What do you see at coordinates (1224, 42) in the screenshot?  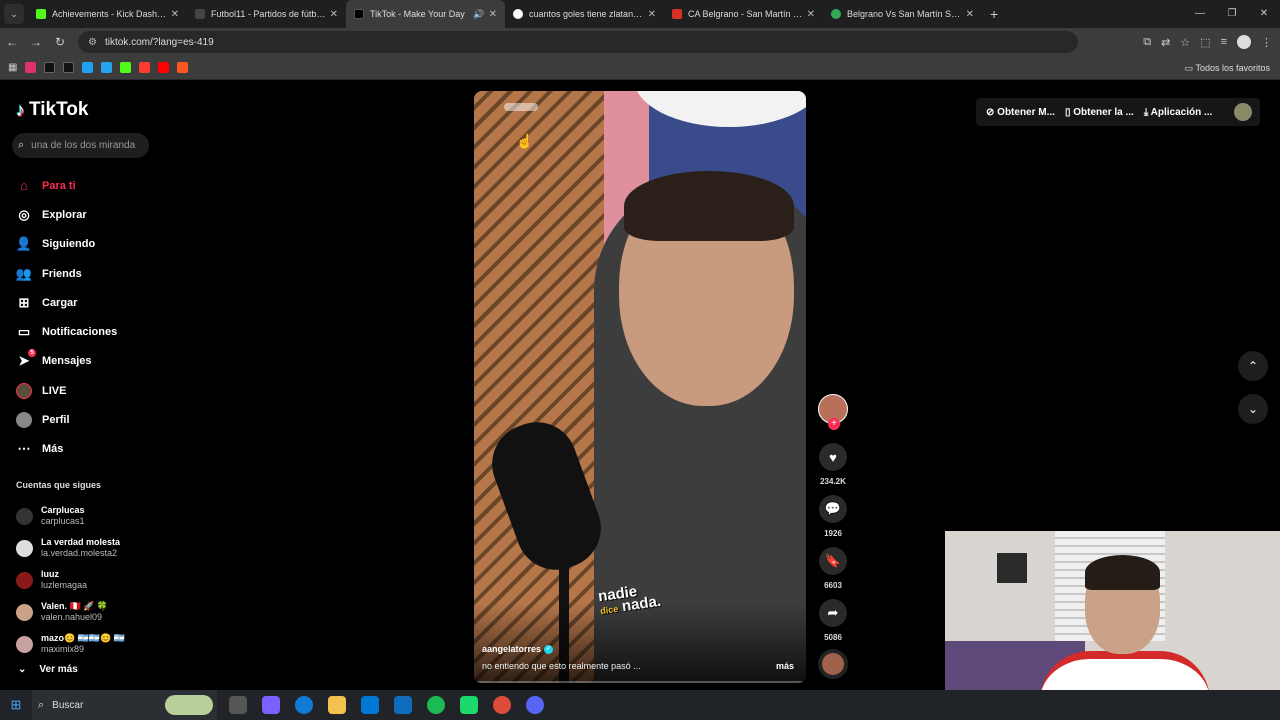 I see `media-control-icon: ≡` at bounding box center [1224, 42].